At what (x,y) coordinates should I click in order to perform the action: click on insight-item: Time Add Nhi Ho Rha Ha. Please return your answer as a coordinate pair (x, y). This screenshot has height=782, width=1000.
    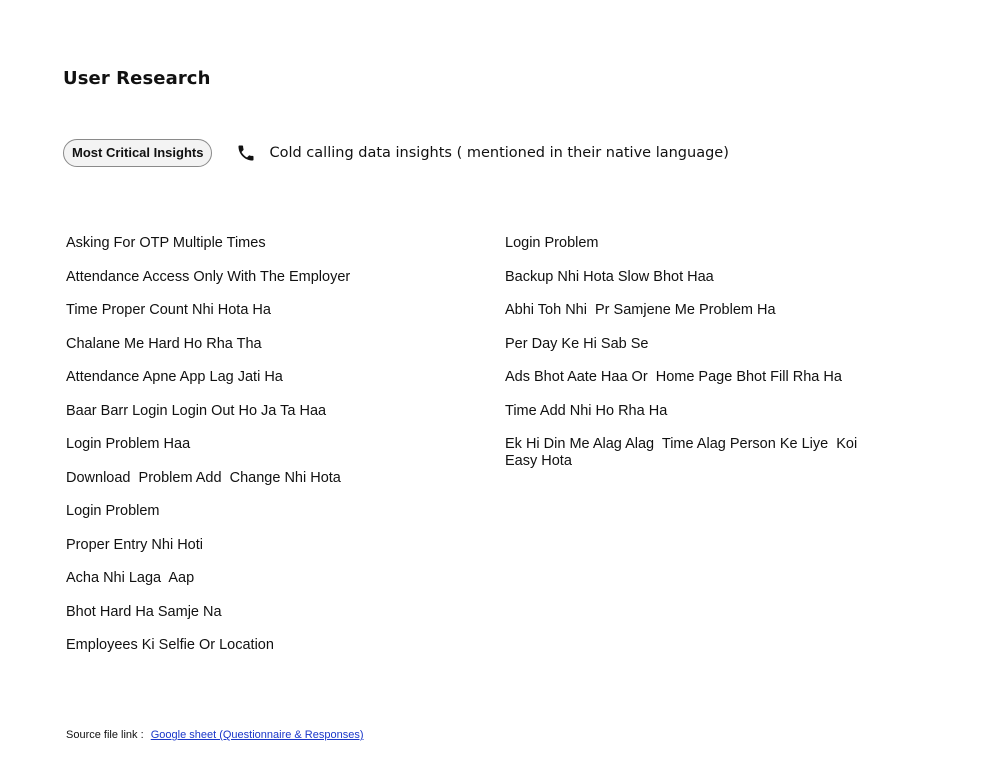
    Looking at the image, I should click on (586, 410).